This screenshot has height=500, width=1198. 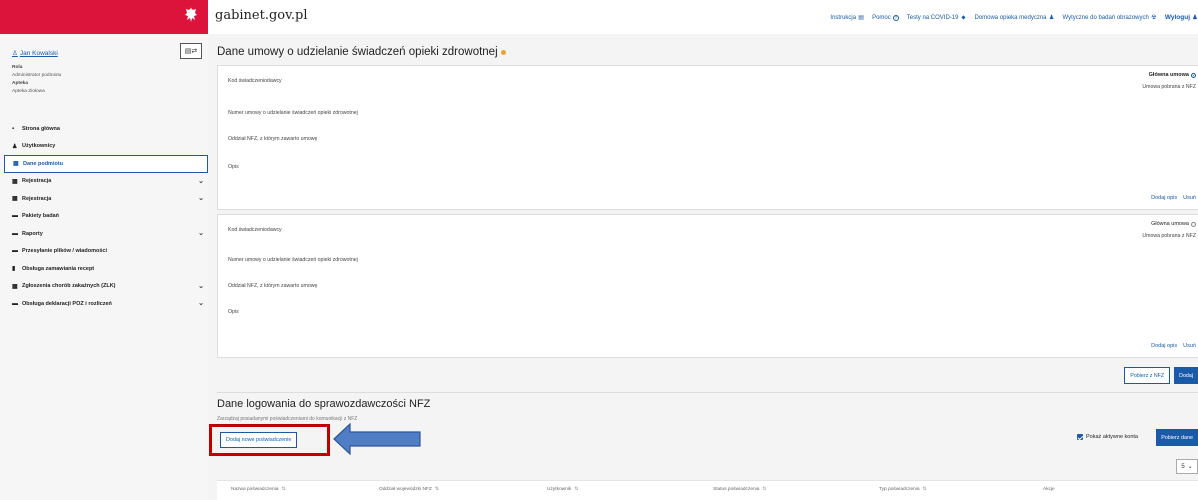 What do you see at coordinates (739, 489) in the screenshot?
I see `table-column-header: Status poświadczenia ⇅` at bounding box center [739, 489].